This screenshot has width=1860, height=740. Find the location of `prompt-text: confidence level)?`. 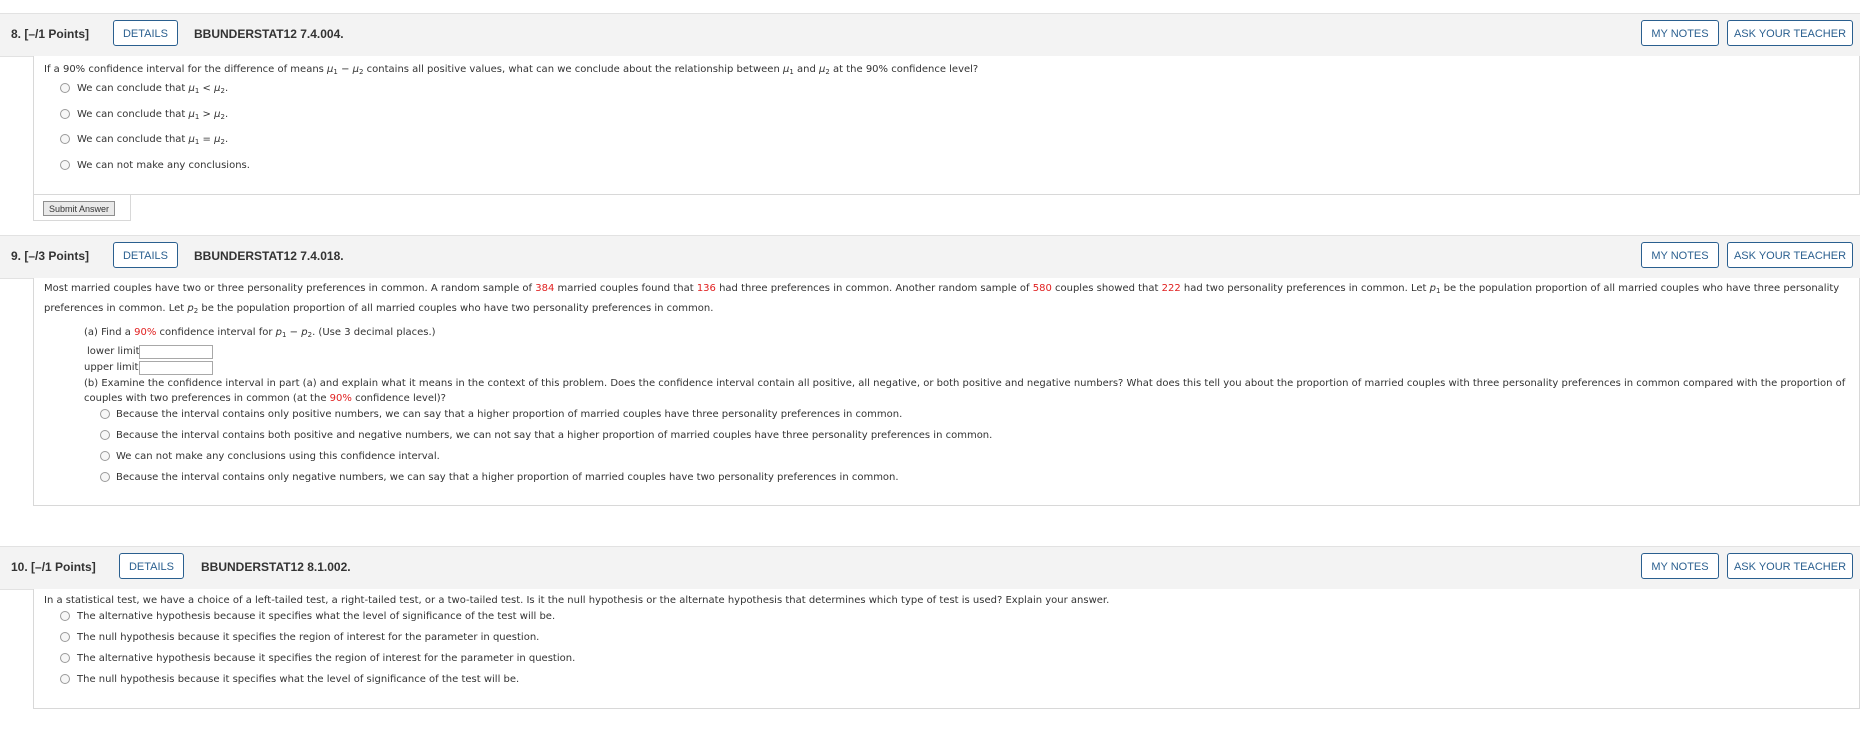

prompt-text: confidence level)? is located at coordinates (398, 398).